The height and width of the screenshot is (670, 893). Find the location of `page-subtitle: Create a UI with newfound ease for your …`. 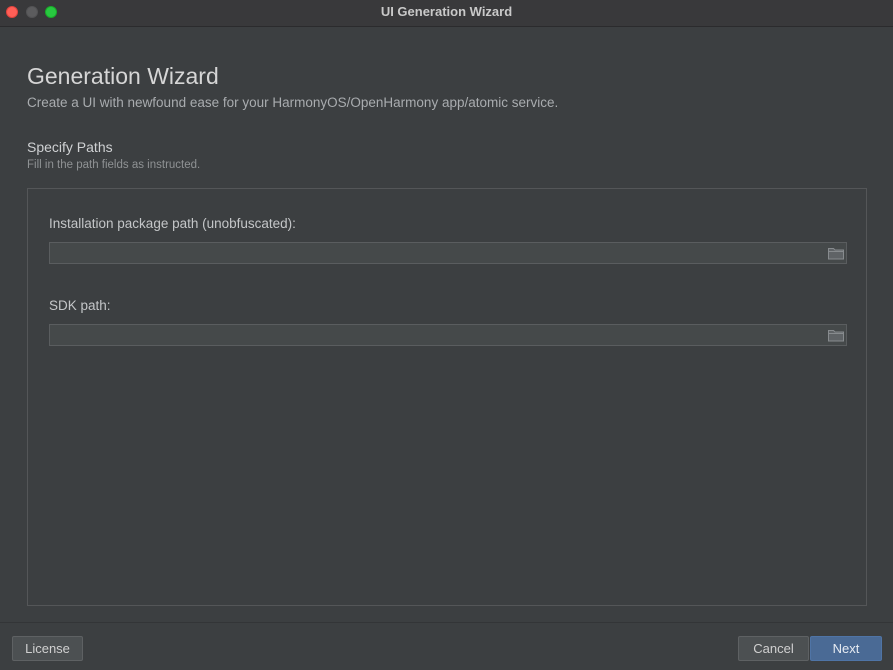

page-subtitle: Create a UI with newfound ease for your … is located at coordinates (293, 102).